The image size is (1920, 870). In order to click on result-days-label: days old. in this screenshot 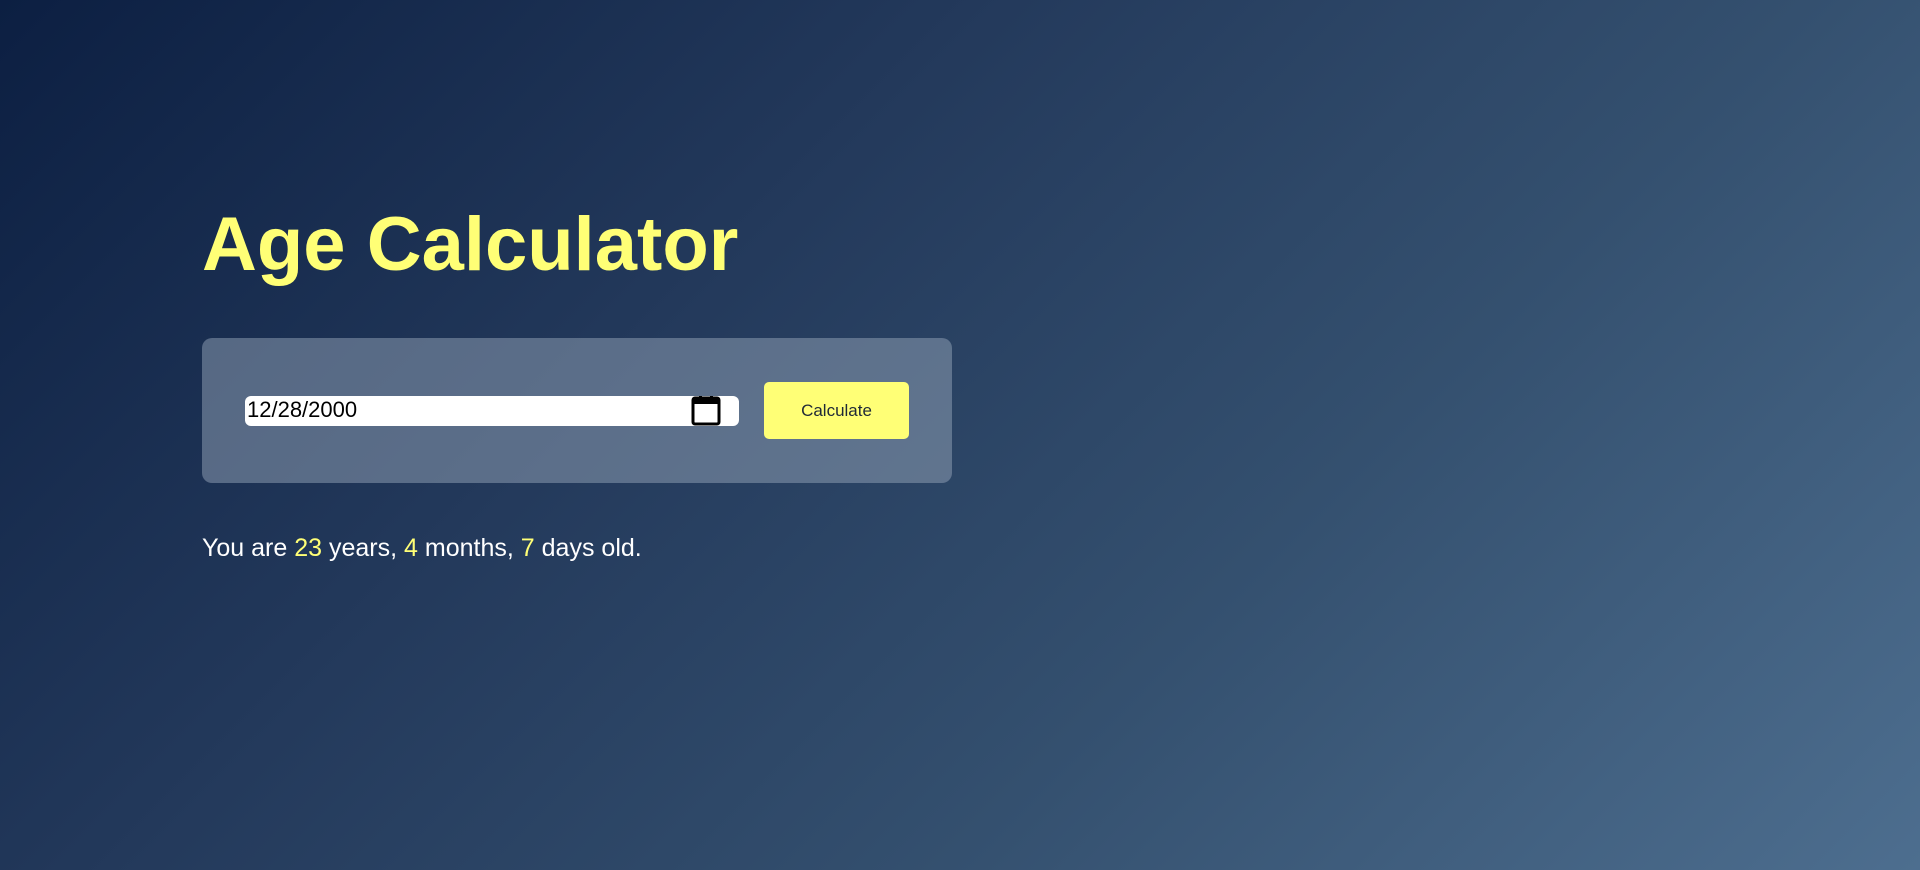, I will do `click(591, 548)`.